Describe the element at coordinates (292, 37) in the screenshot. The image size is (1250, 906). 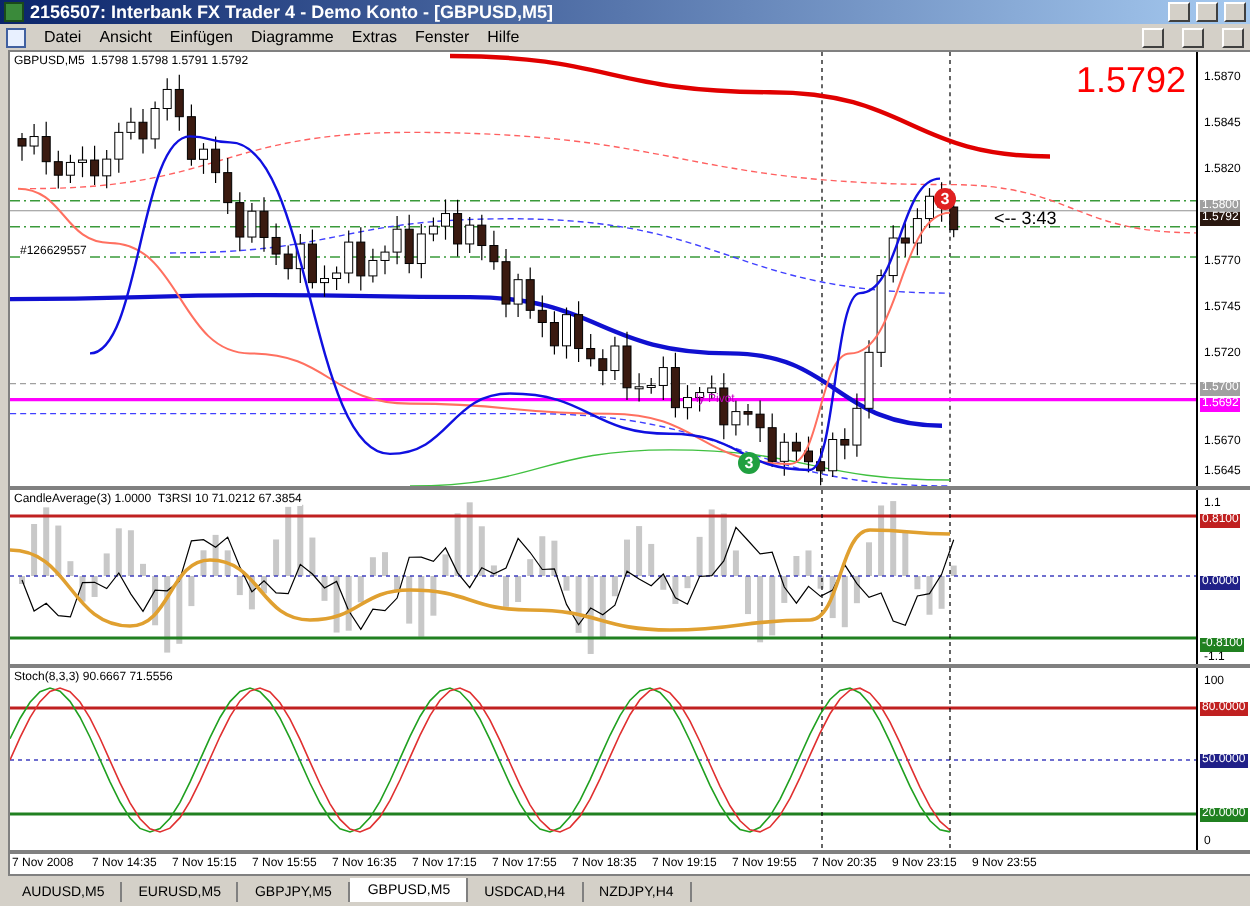
I see `menu-item: Diagramme` at that location.